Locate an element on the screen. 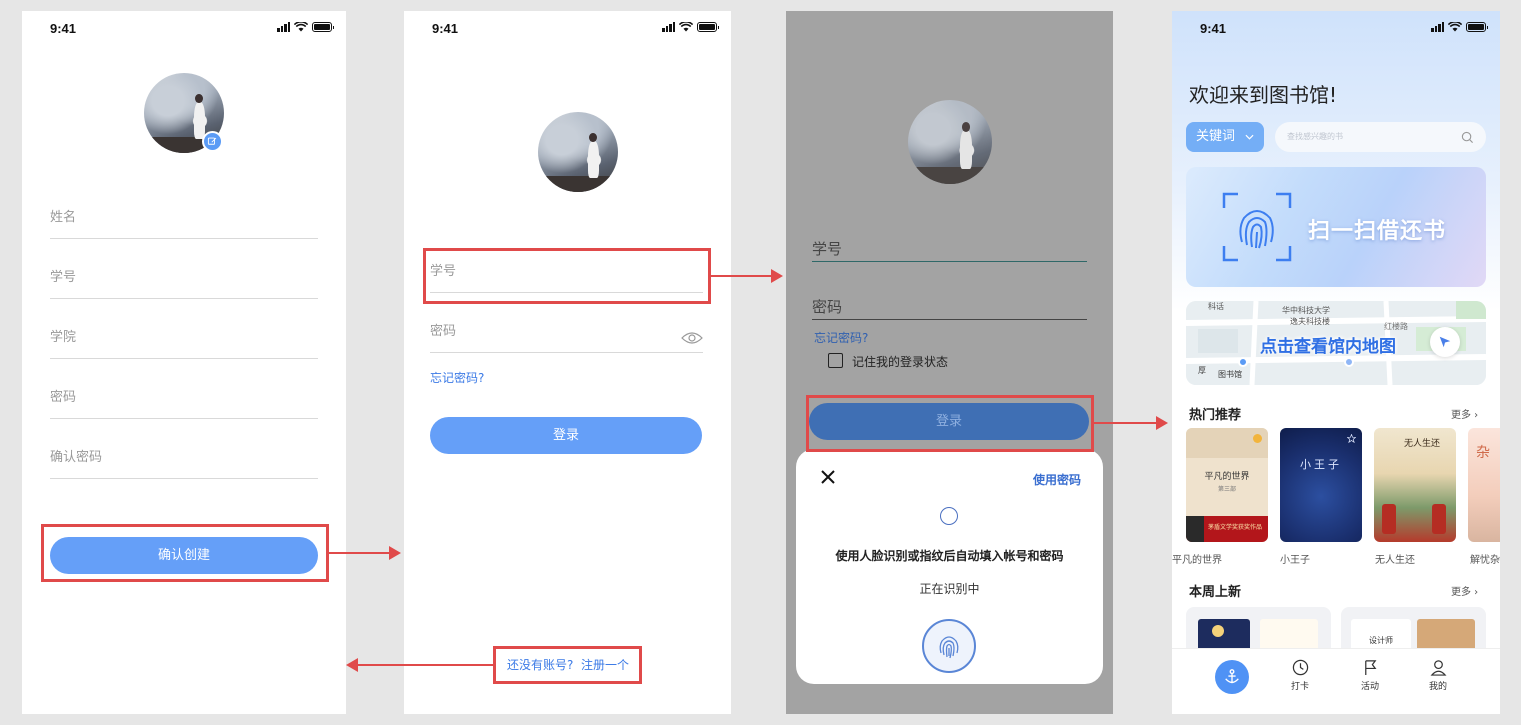 This screenshot has width=1521, height=725. arrow-register-link-to-register is located at coordinates (419, 665).